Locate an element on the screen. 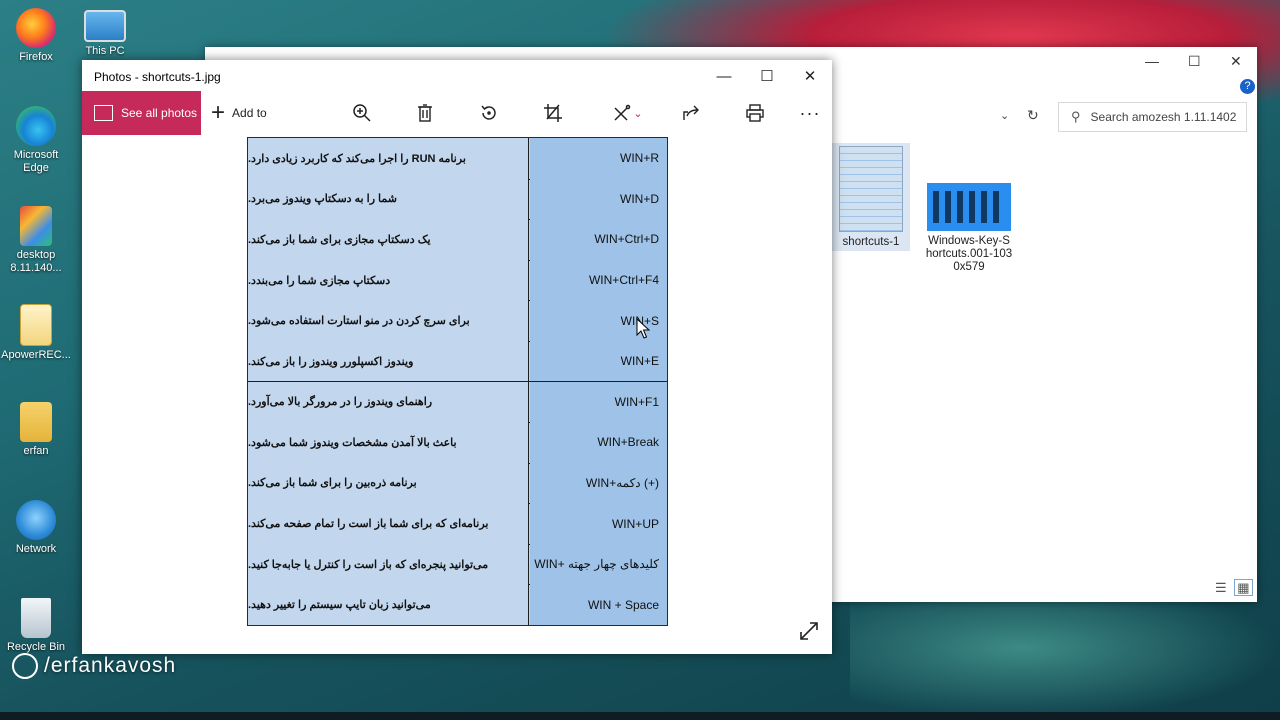  photos-toolbar: See all photos + Add to ⌄ ··· is located at coordinates (457, 113).